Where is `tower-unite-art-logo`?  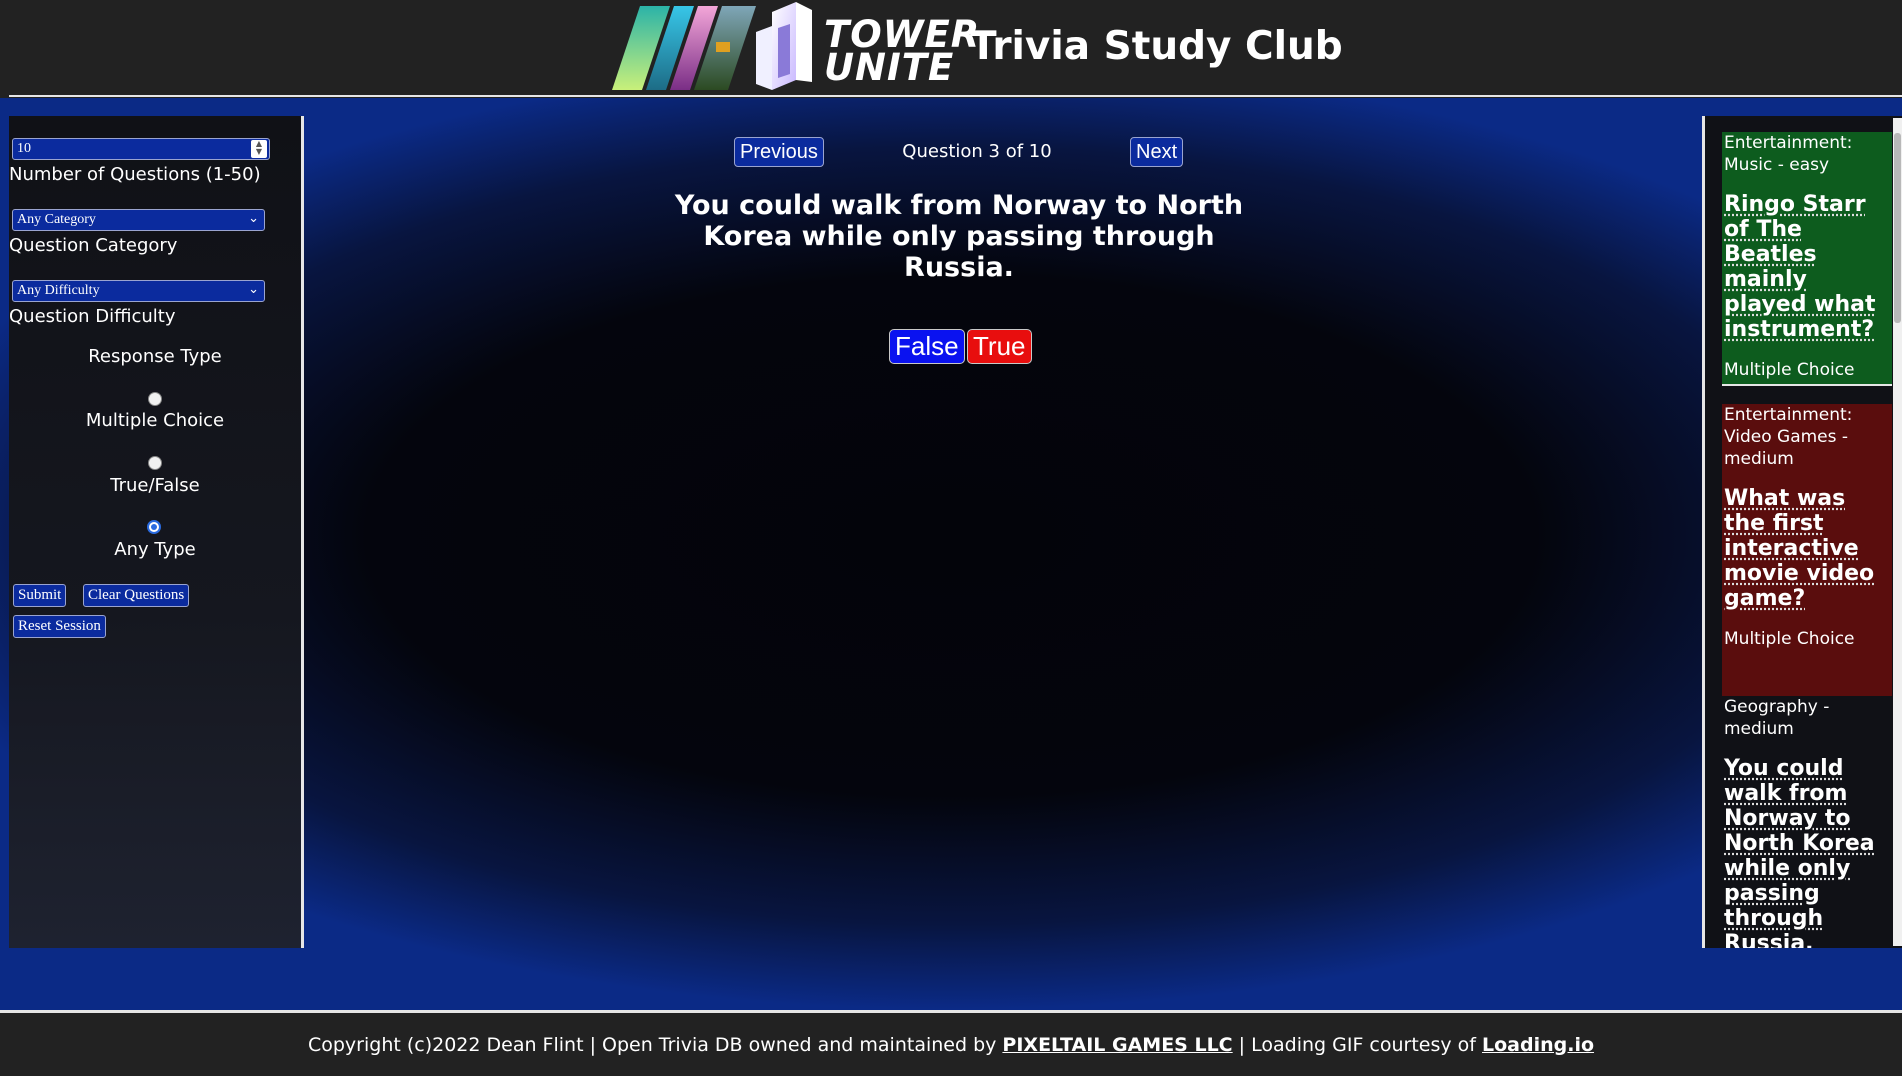 tower-unite-art-logo is located at coordinates (684, 48).